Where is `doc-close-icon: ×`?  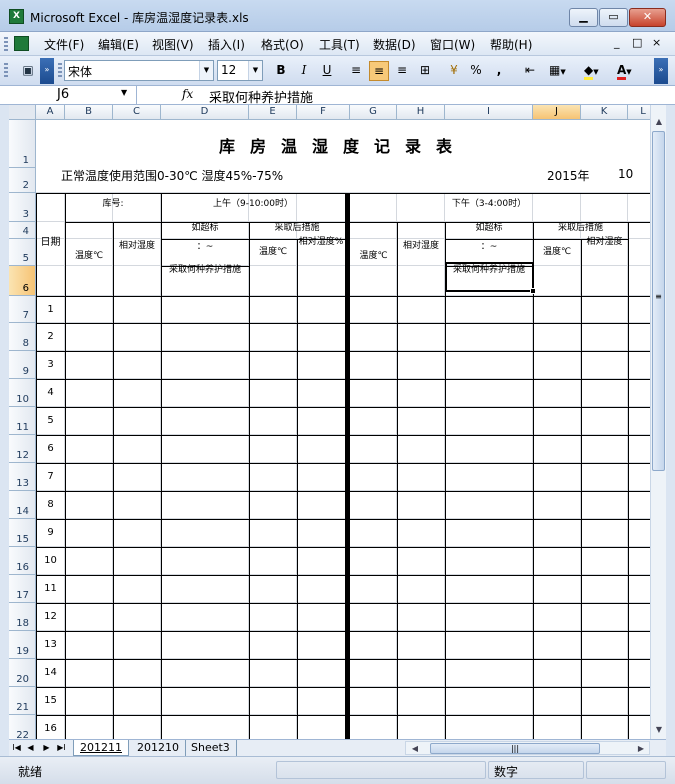
doc-close-icon: × is located at coordinates (656, 42).